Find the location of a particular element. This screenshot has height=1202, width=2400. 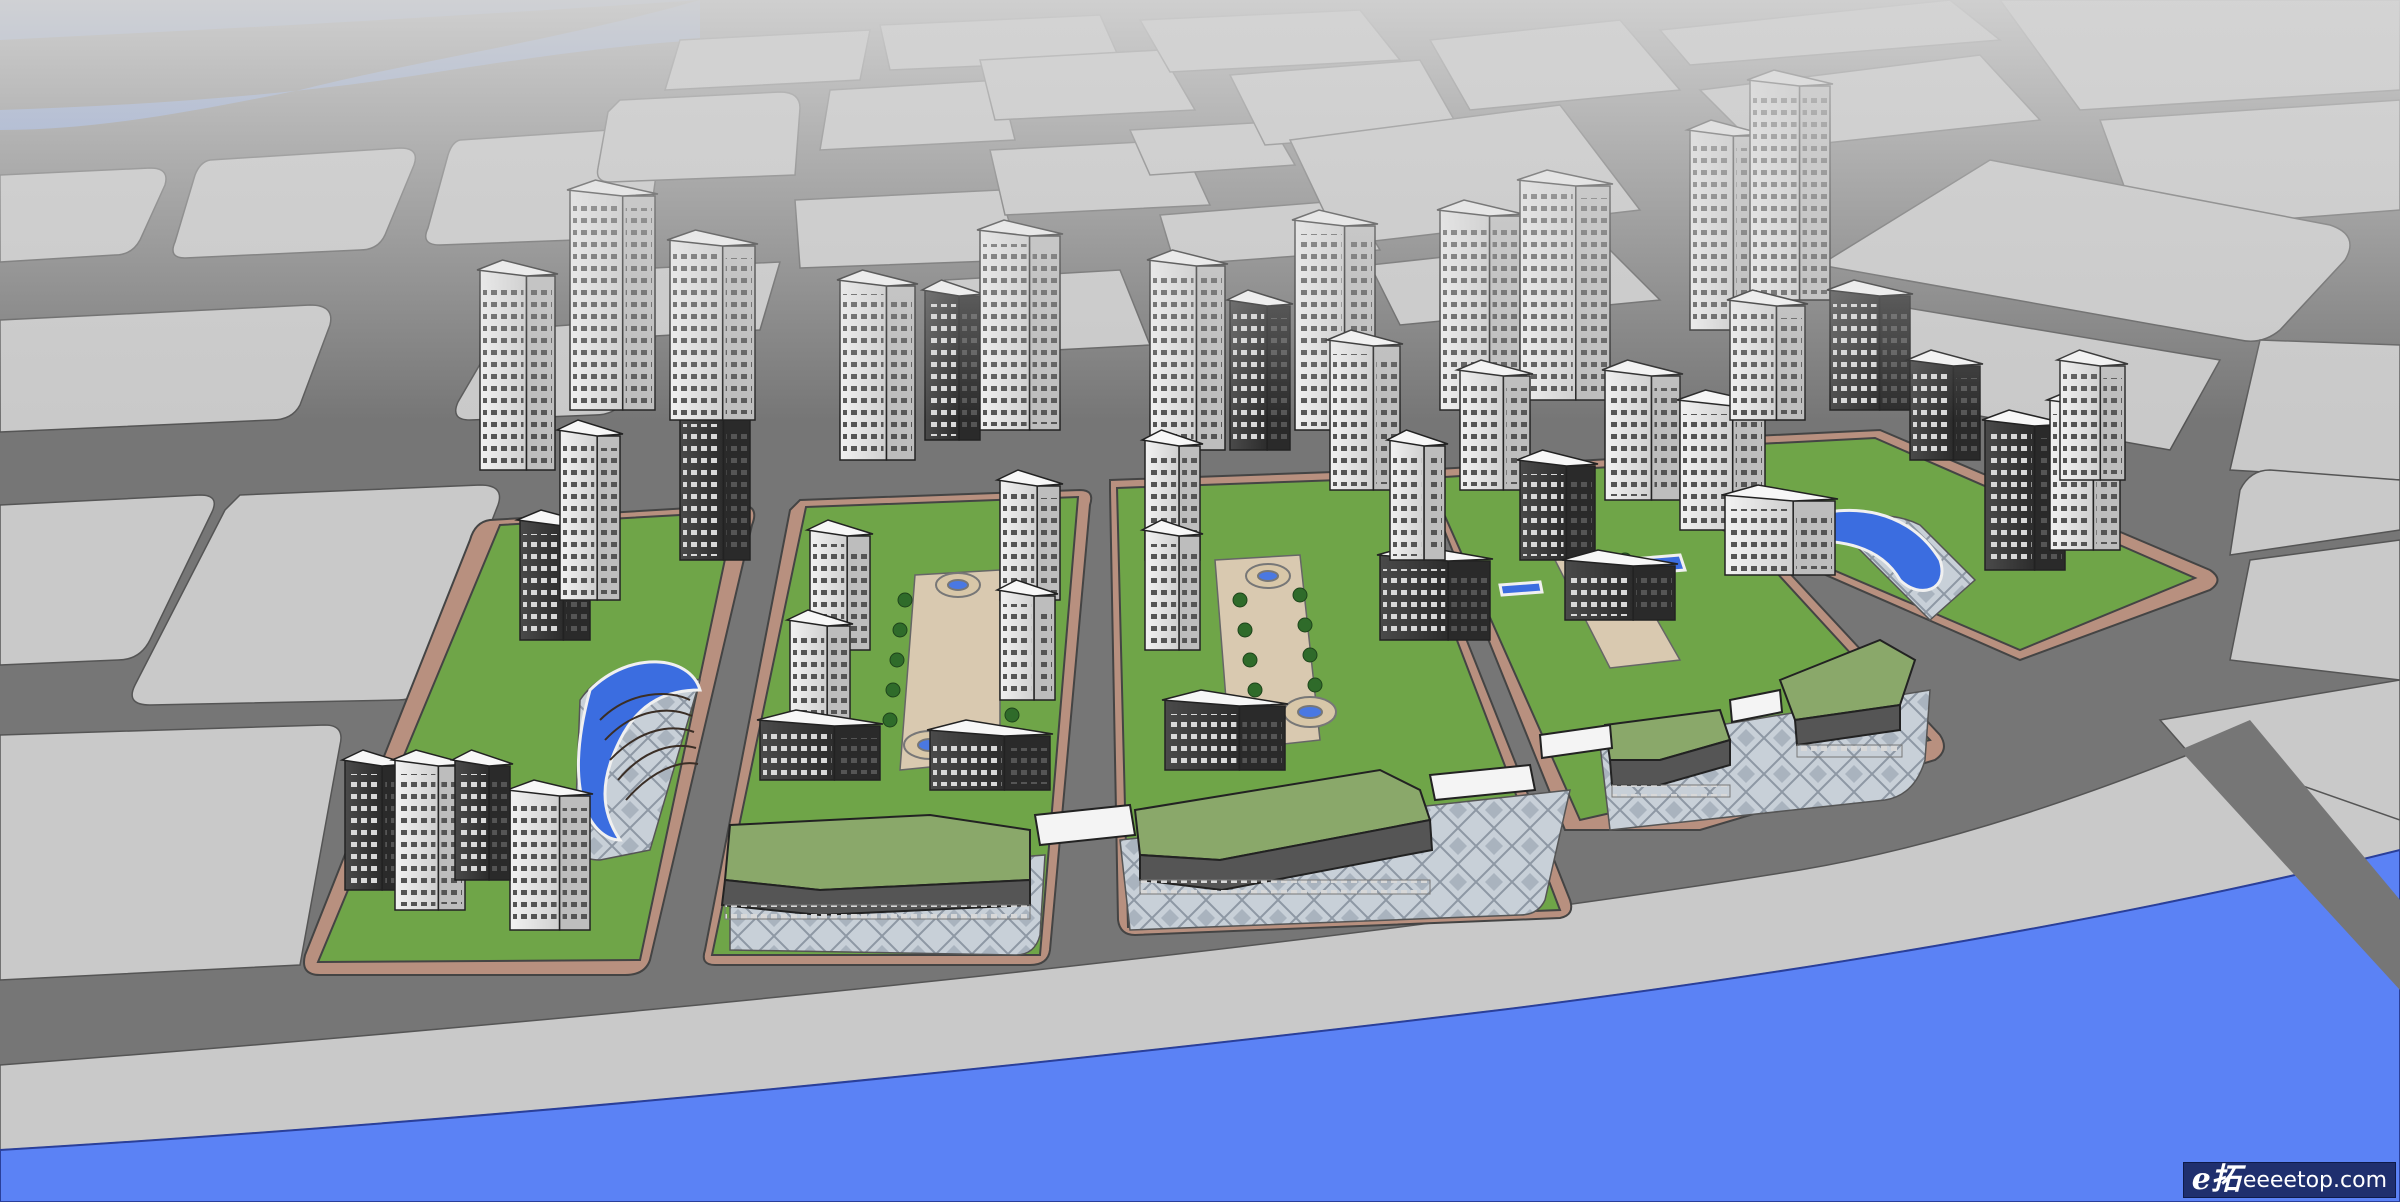

watermark-logo: e拓 is located at coordinates (2216, 1179).